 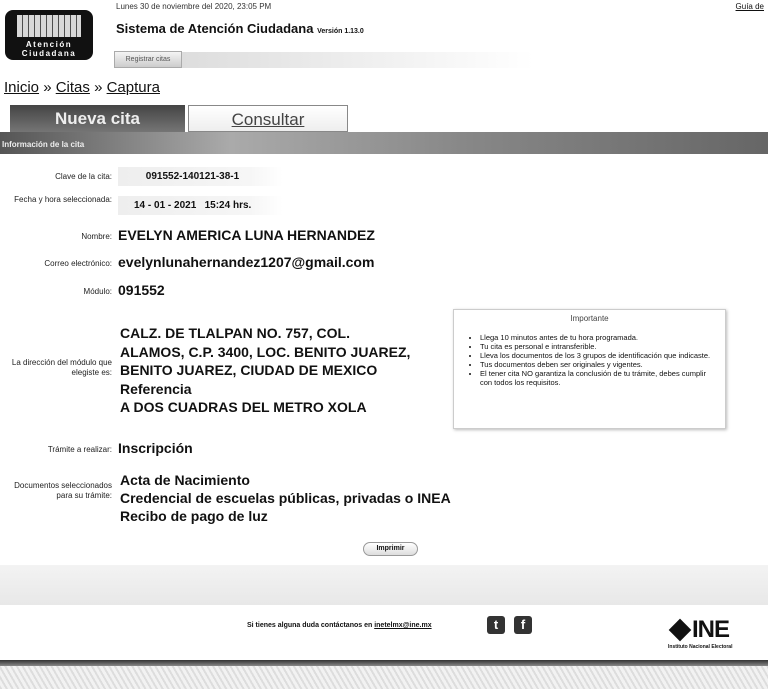 I want to click on doc-item: Acta de Nacimiento, so click(x=185, y=480).